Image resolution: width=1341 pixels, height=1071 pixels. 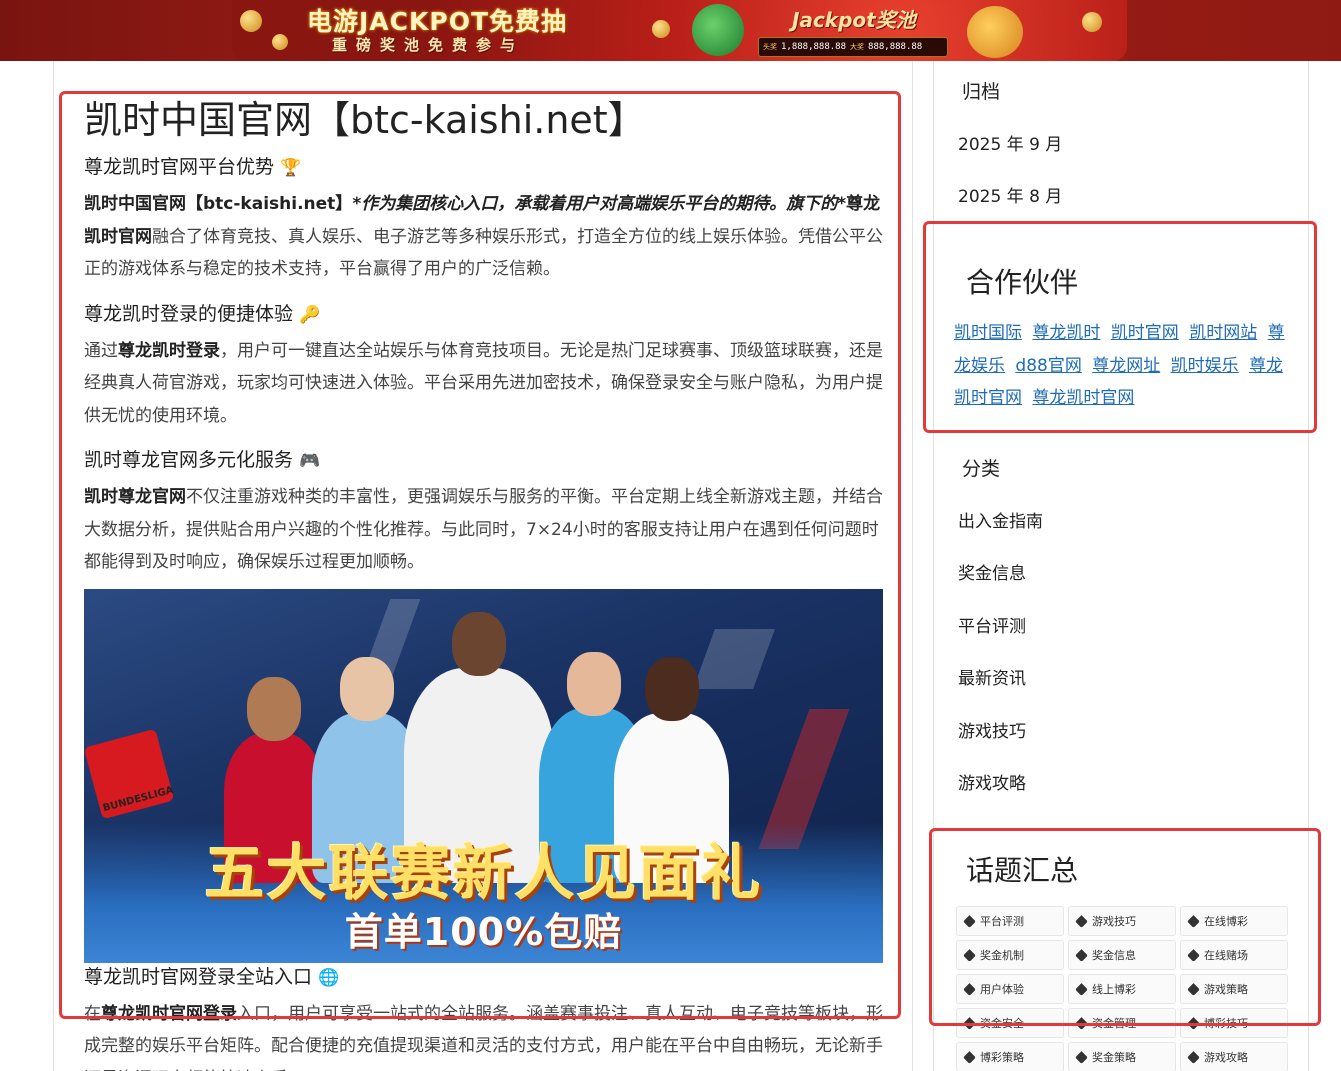 What do you see at coordinates (1002, 921) in the screenshot?
I see `topic-tag-label: 平台评测` at bounding box center [1002, 921].